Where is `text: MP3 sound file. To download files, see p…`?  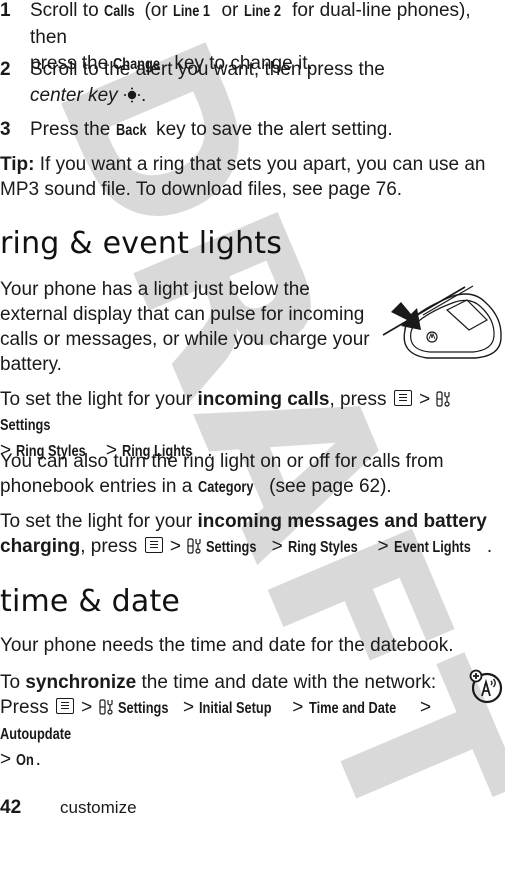 text: MP3 sound file. To download files, see p… is located at coordinates (201, 189).